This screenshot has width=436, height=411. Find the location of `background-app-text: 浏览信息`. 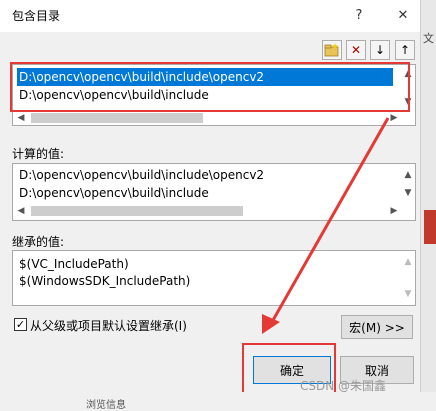

background-app-text: 浏览信息 is located at coordinates (106, 405).